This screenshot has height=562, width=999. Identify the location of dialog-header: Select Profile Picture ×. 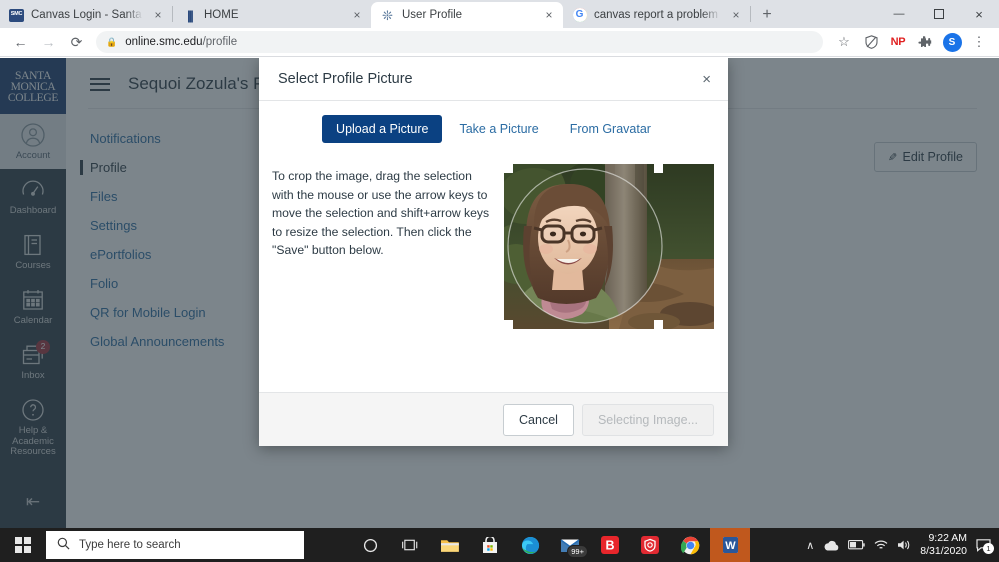
(493, 79).